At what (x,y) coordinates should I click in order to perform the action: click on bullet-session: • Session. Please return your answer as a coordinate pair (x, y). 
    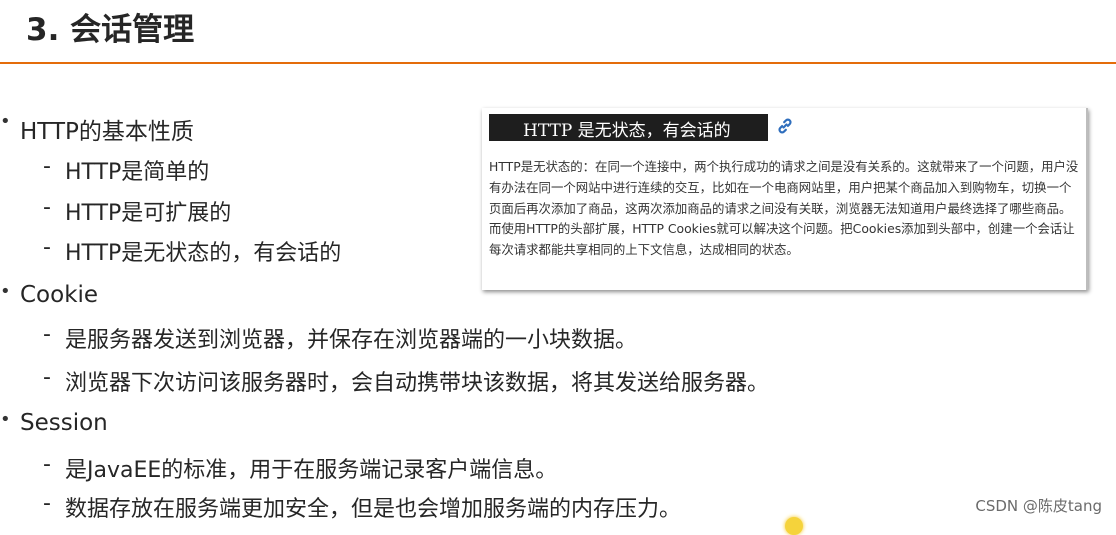
    Looking at the image, I should click on (54, 422).